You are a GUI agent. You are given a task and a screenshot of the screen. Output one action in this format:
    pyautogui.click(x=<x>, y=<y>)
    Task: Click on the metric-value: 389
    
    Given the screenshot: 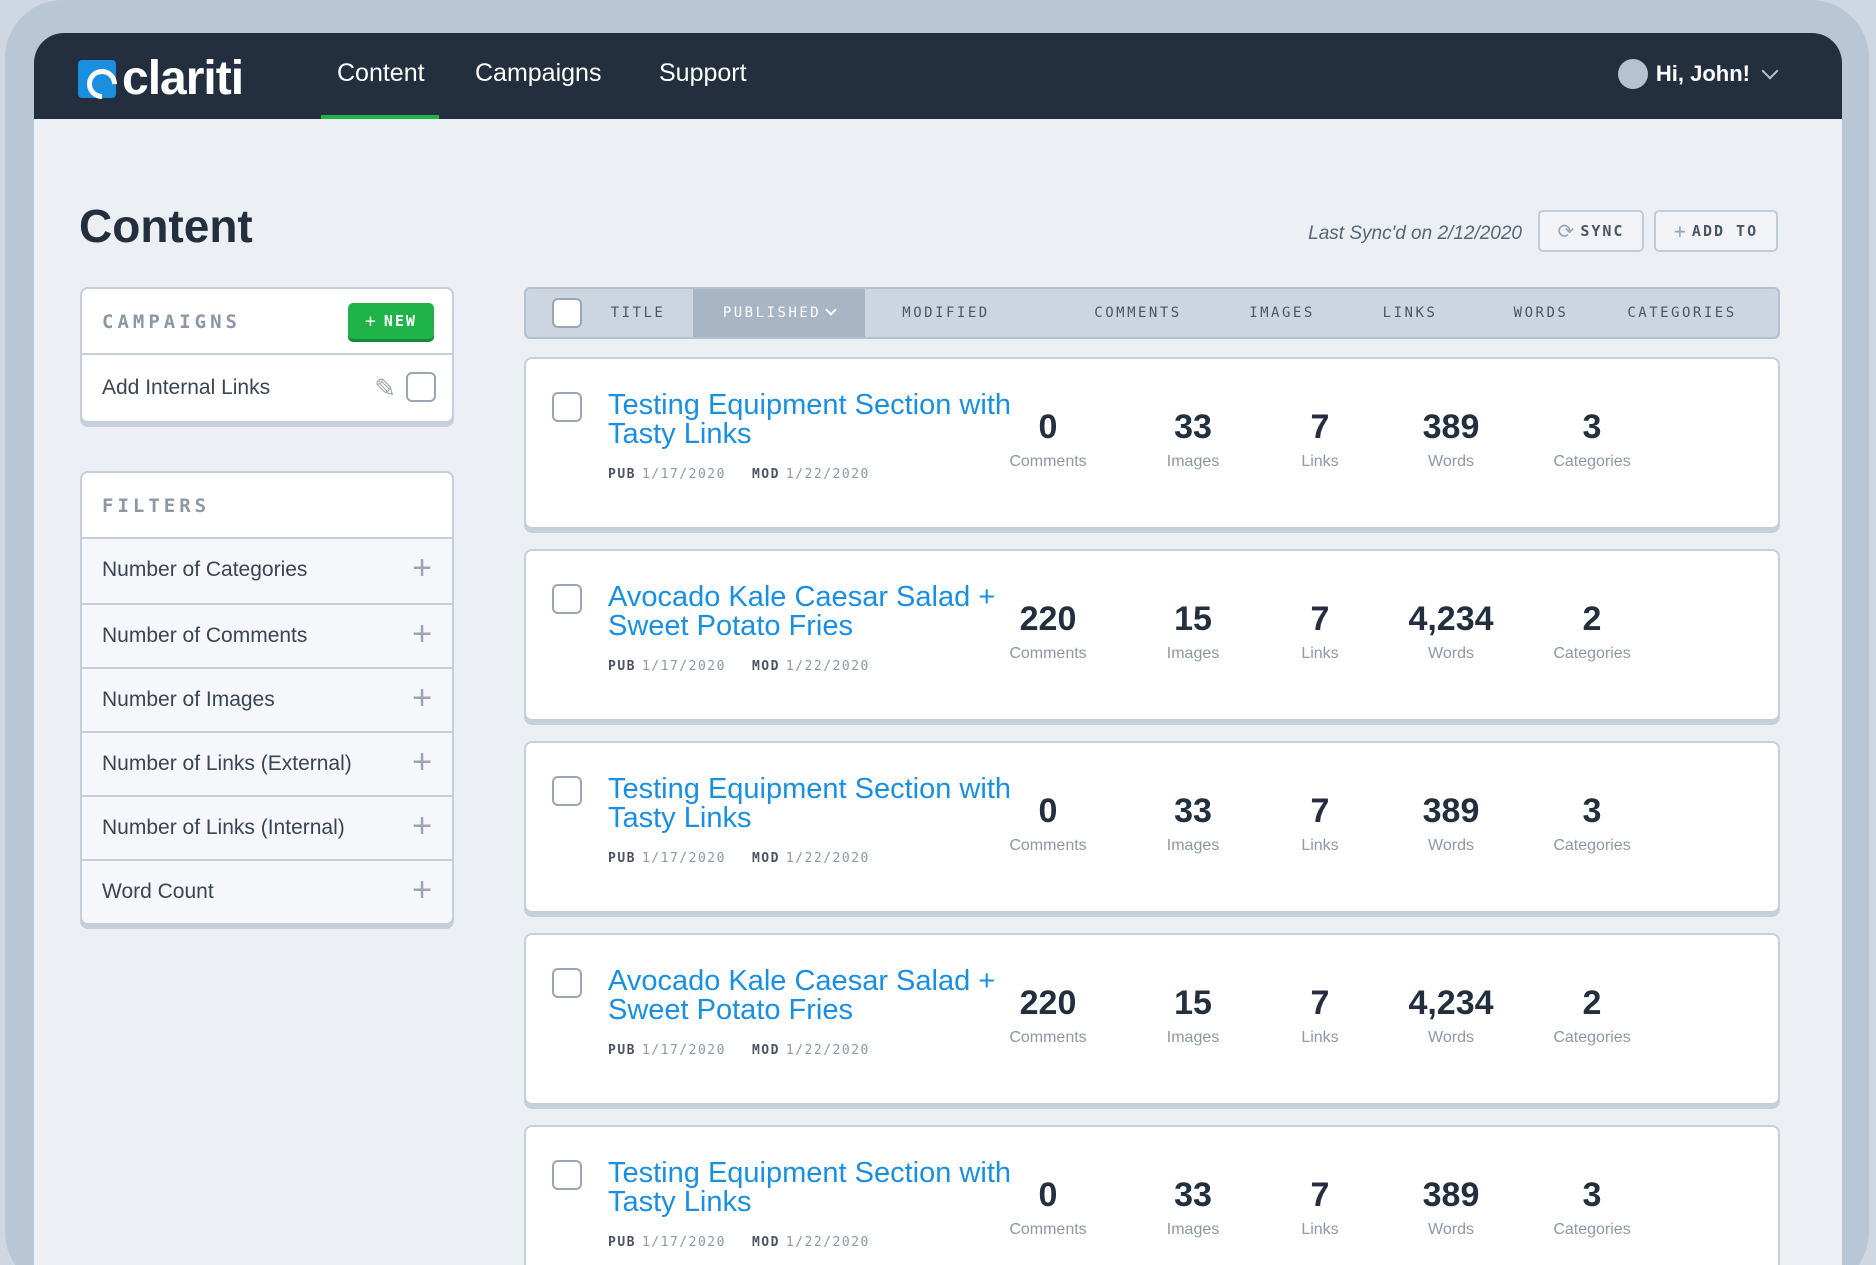 What is the action you would take?
    pyautogui.click(x=1451, y=427)
    